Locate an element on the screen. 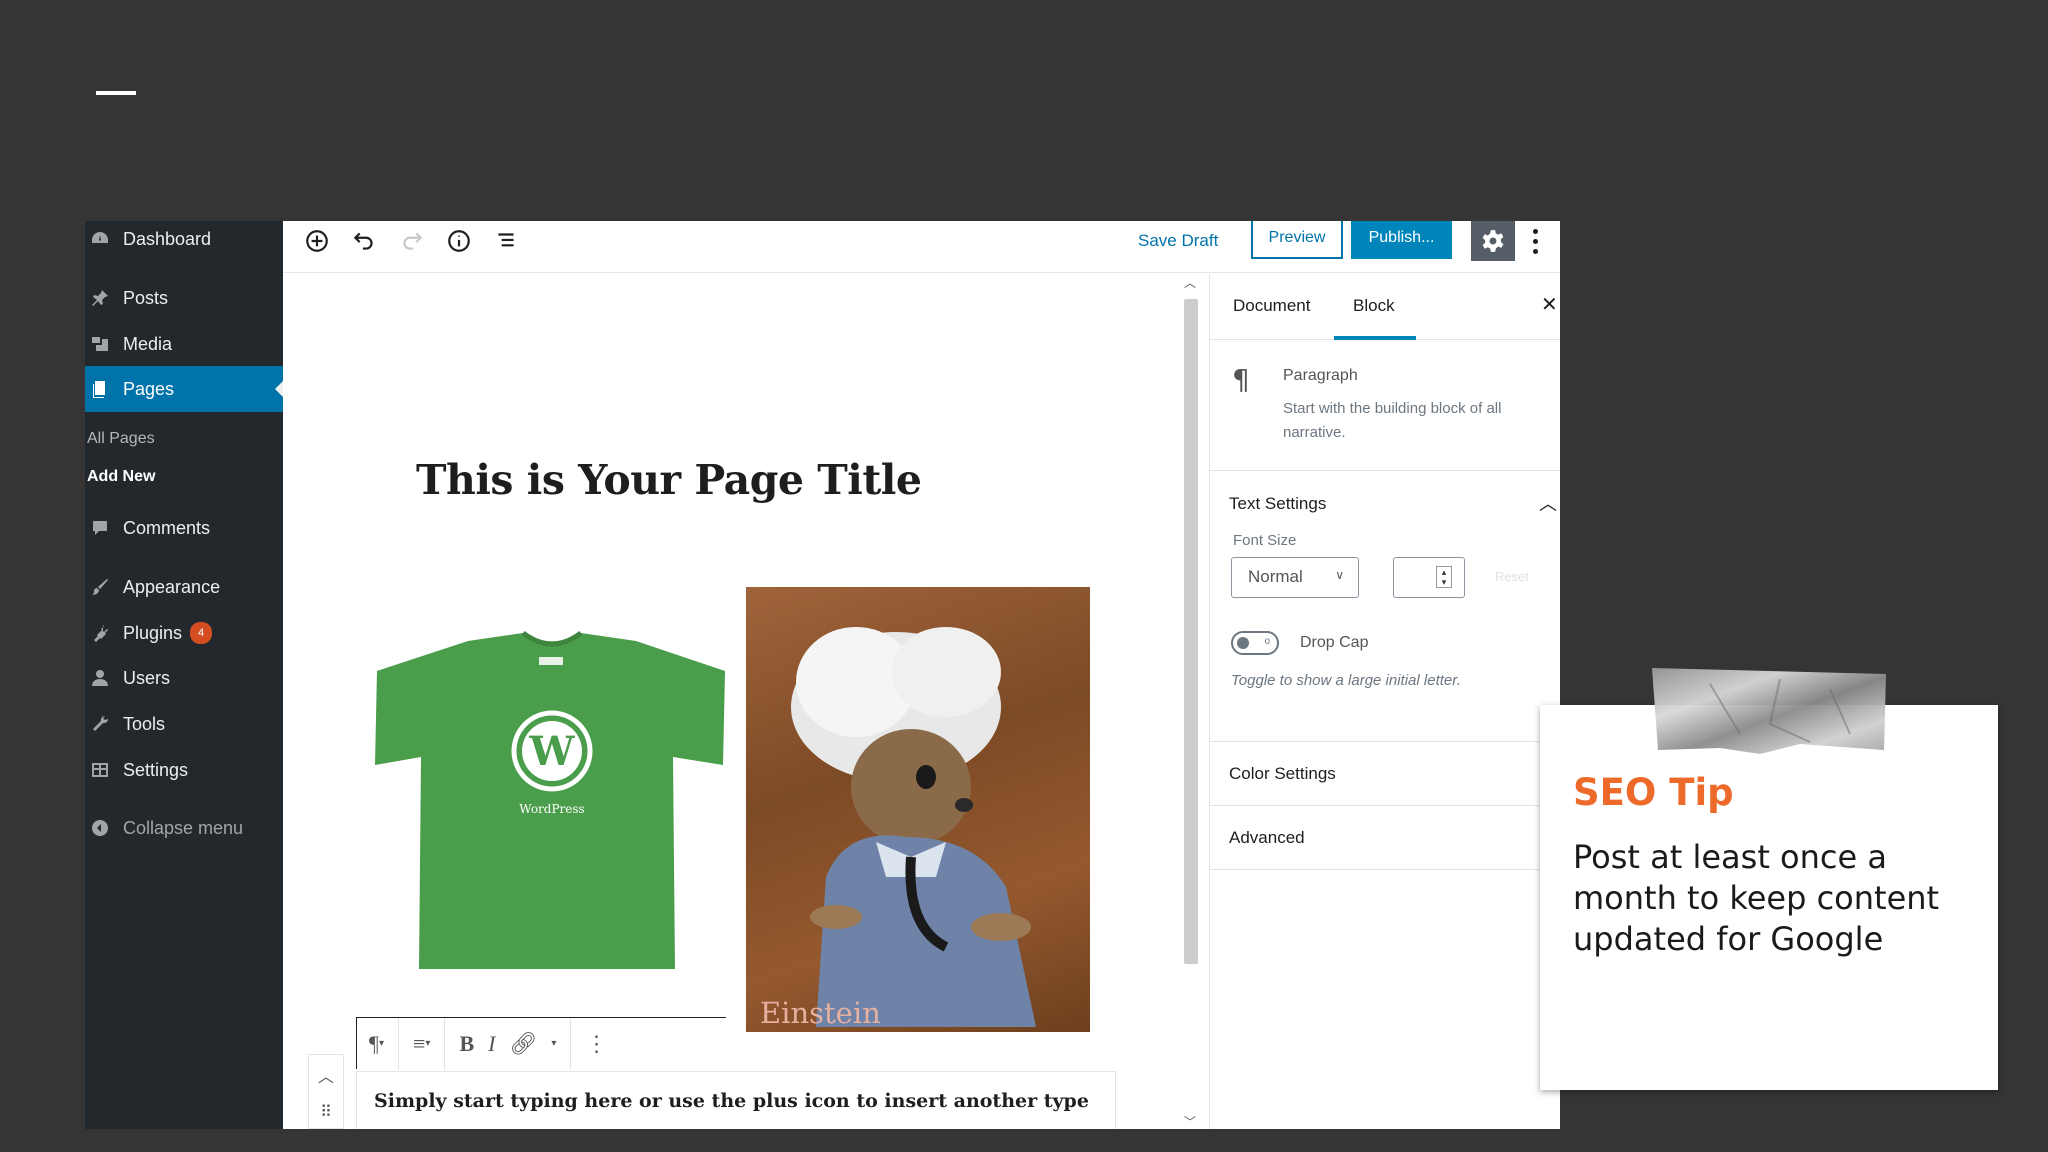  gear-icon is located at coordinates (1493, 241).